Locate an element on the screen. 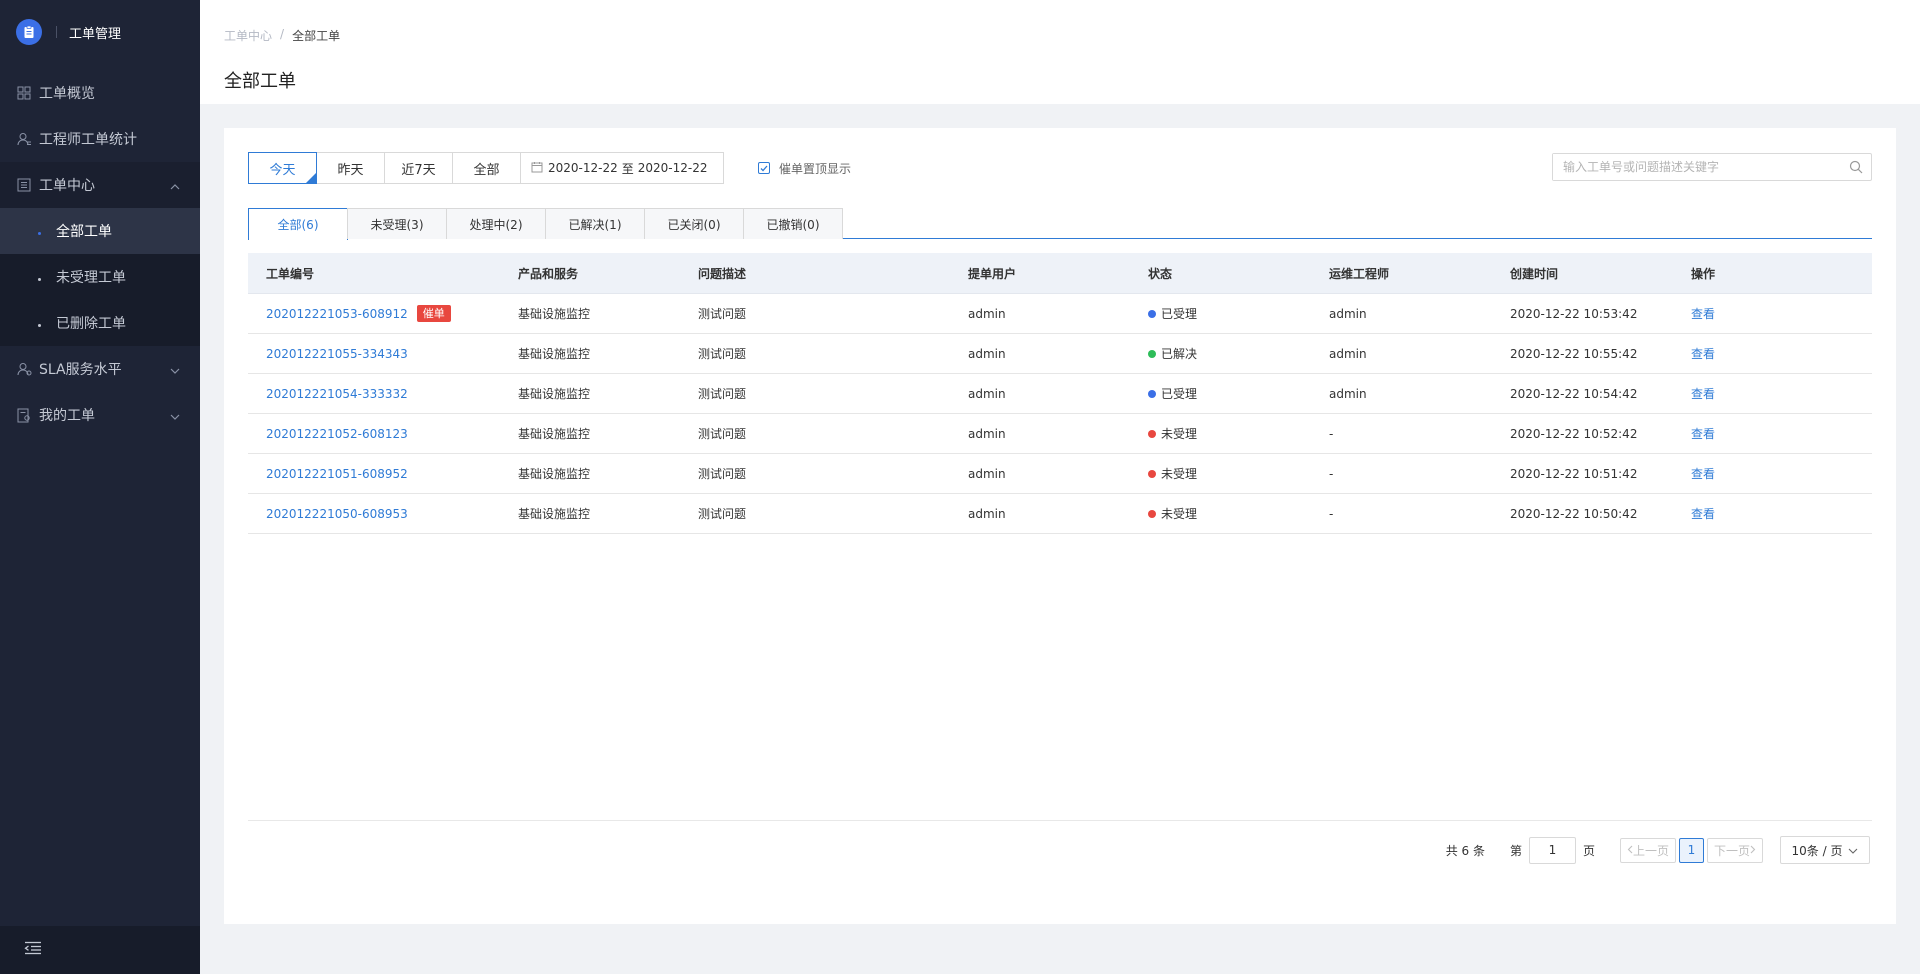 This screenshot has width=1920, height=974. sidebar-item-sla: SLA服务水平 is located at coordinates (100, 369).